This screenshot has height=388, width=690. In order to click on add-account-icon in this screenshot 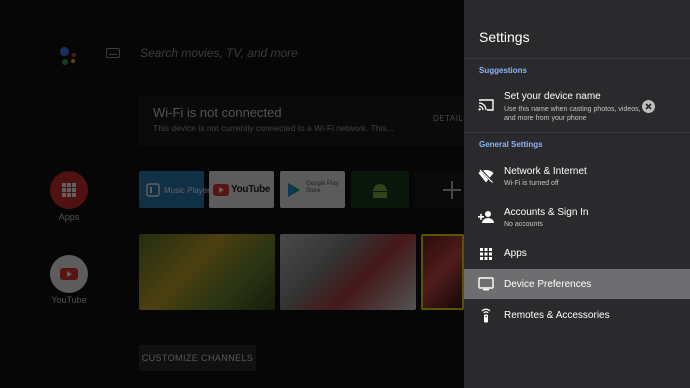, I will do `click(486, 217)`.